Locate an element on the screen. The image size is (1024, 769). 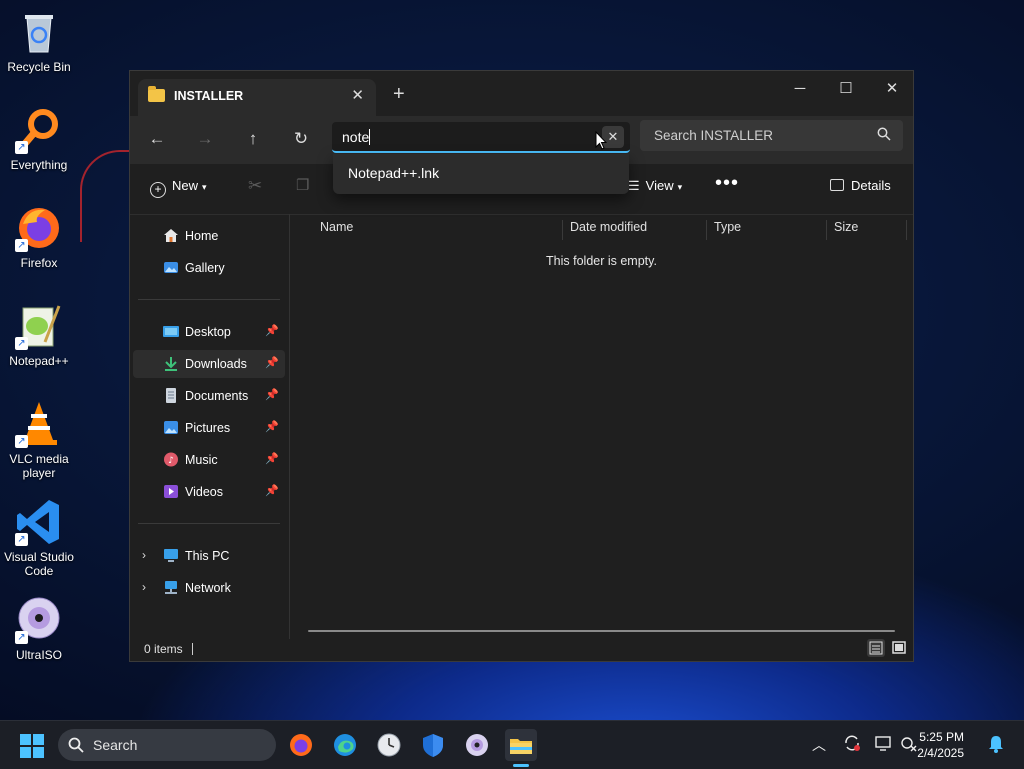
taskbar: Search ︿ 5:25 PM 2/4/2025 is located at coordinates (512, 744).